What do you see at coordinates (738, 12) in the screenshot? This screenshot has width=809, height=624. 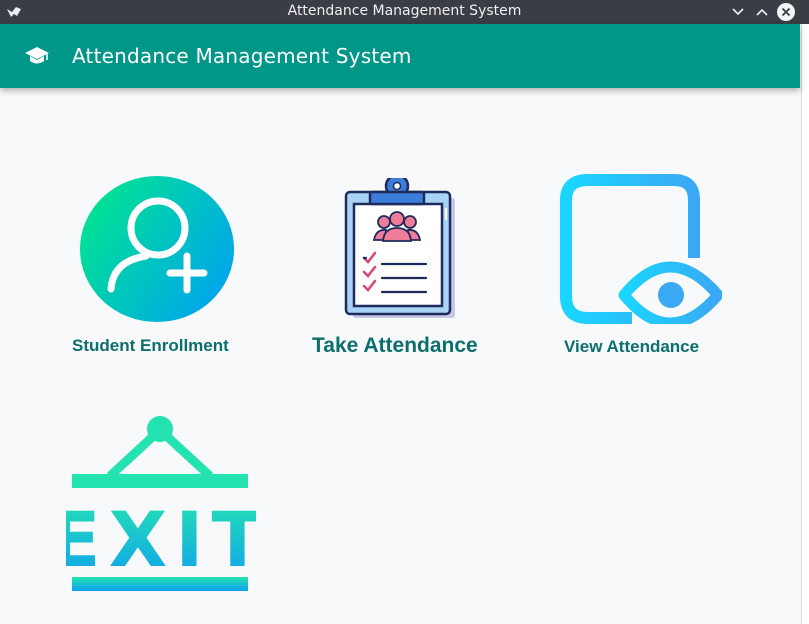 I see `minimize-icon` at bounding box center [738, 12].